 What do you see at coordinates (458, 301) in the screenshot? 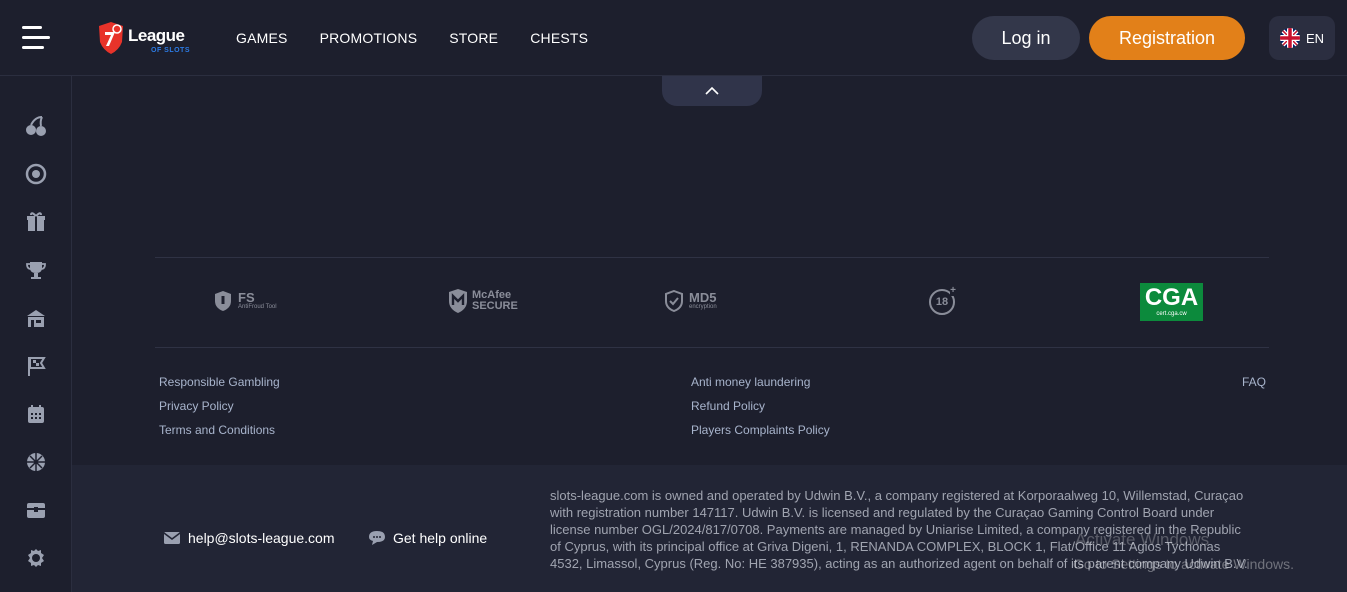
I see `mcafee-shield-icon` at bounding box center [458, 301].